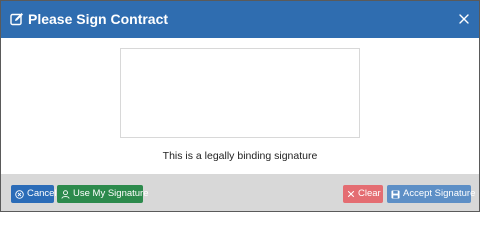 The height and width of the screenshot is (240, 480). I want to click on signature-note: This is a legally binding signature, so click(240, 156).